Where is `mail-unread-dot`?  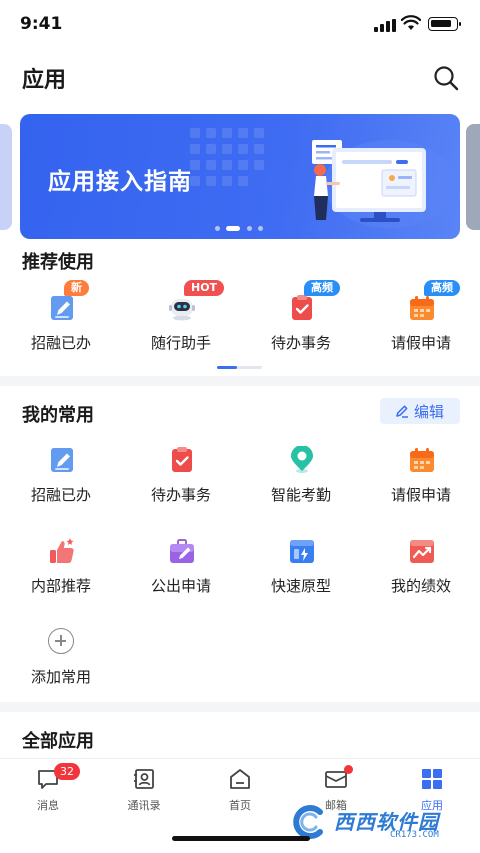
mail-unread-dot is located at coordinates (348, 769).